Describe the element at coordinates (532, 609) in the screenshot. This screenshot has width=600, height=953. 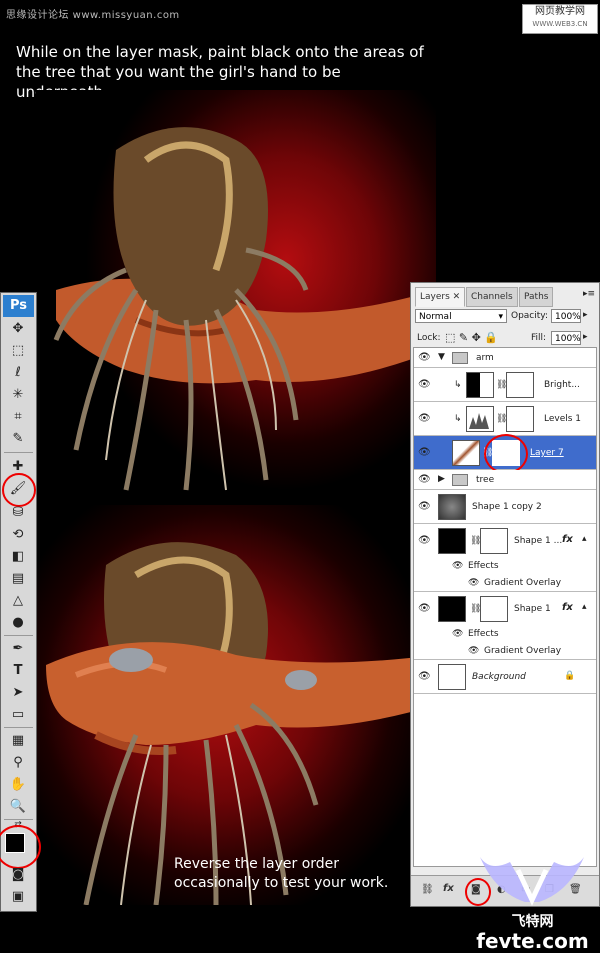
I see `layer-name: Shape 1` at that location.